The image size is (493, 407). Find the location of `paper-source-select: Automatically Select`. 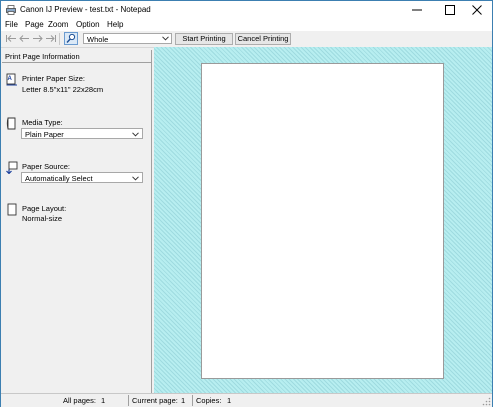

paper-source-select: Automatically Select is located at coordinates (82, 177).